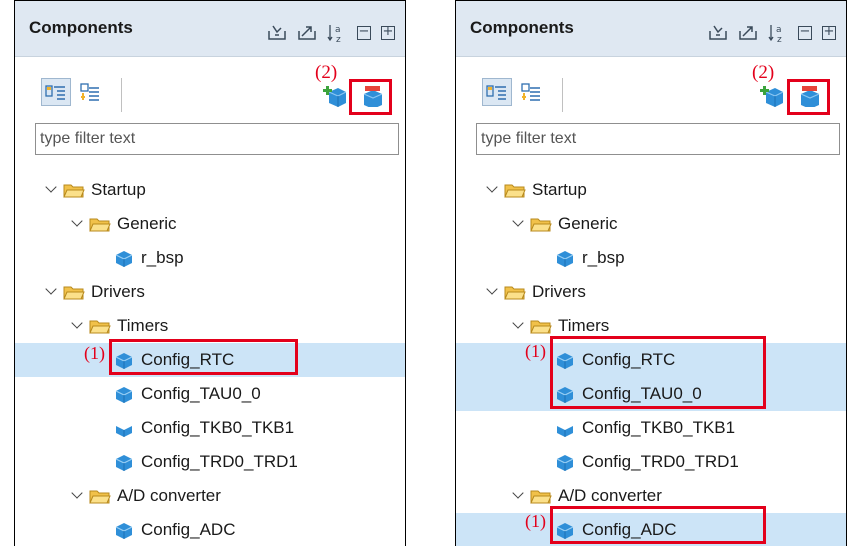  Describe the element at coordinates (143, 325) in the screenshot. I see `tree-item-label: Timers` at that location.